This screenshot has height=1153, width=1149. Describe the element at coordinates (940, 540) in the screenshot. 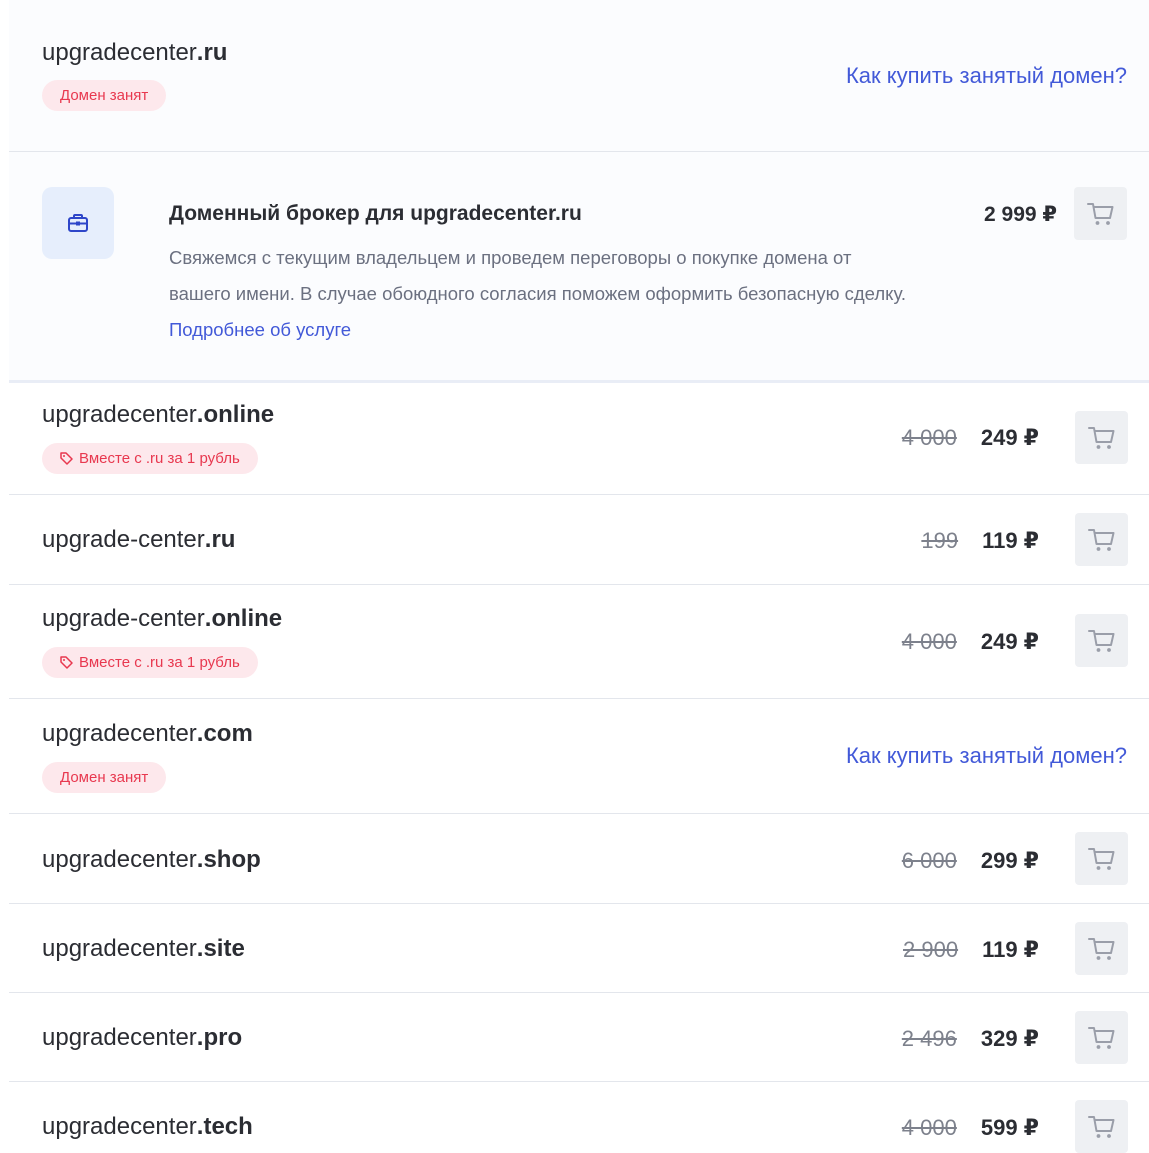

I see `old-price: 199` at that location.